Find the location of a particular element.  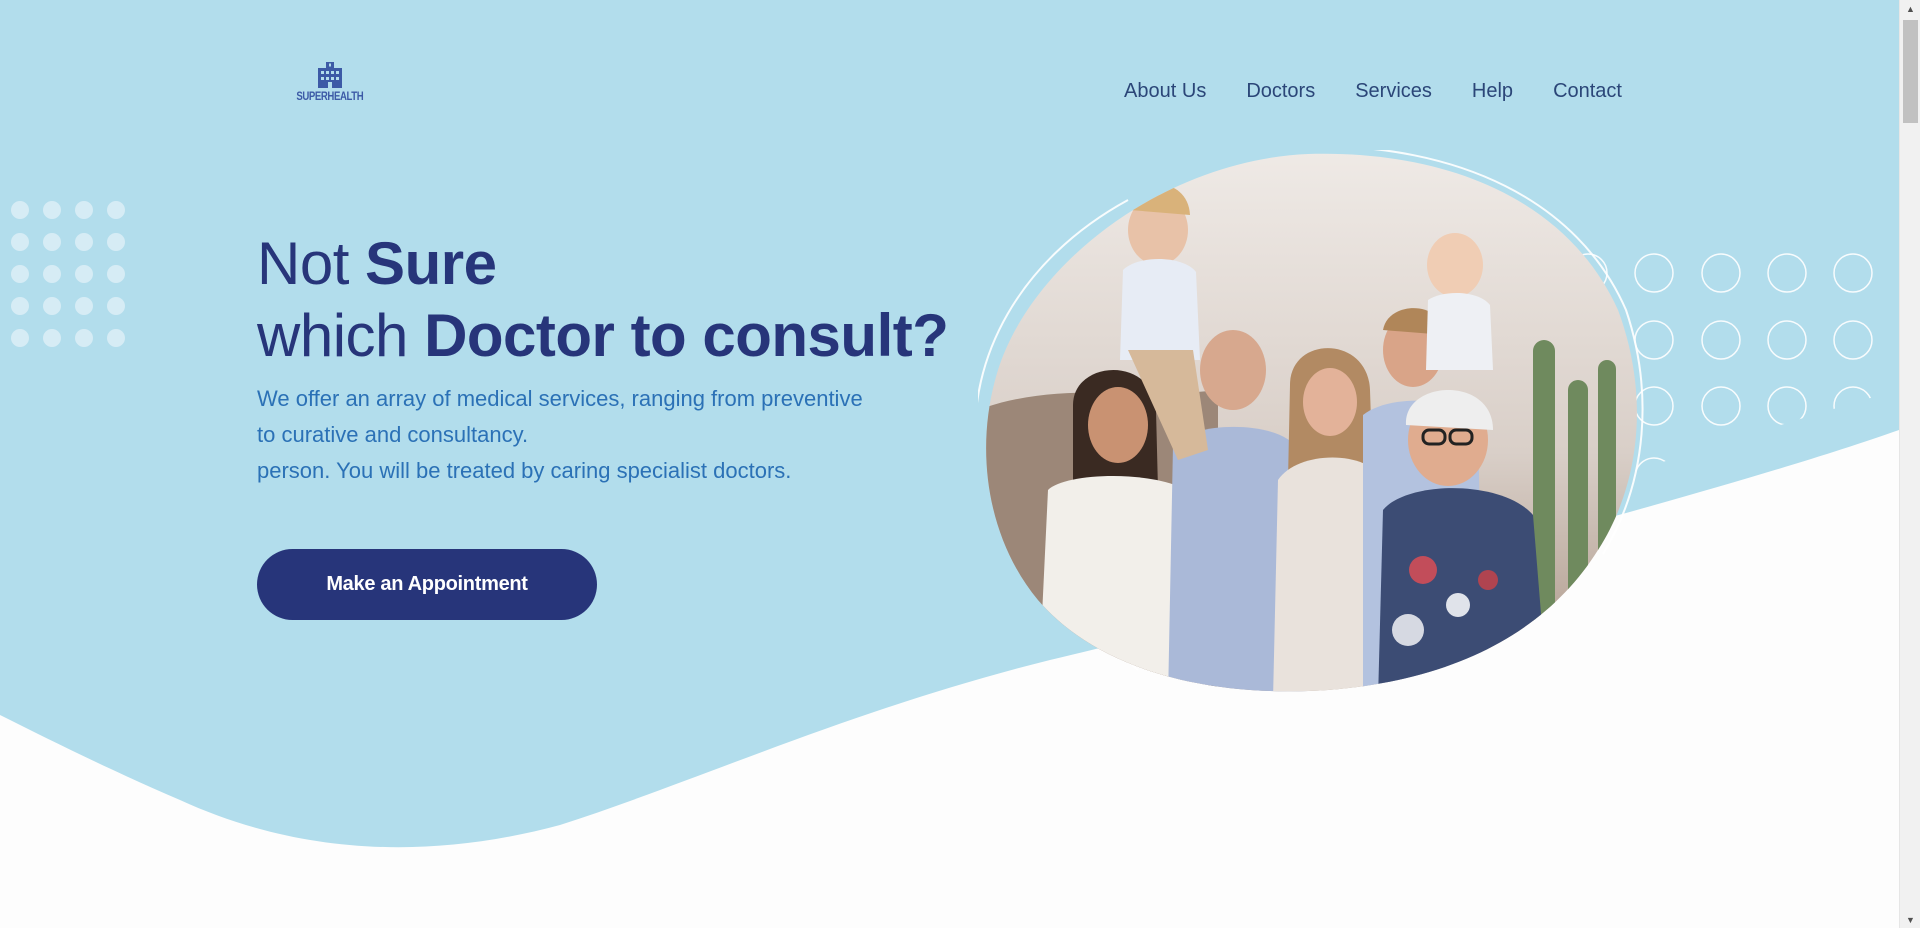

decorative-dot-grid-left is located at coordinates (68, 274).